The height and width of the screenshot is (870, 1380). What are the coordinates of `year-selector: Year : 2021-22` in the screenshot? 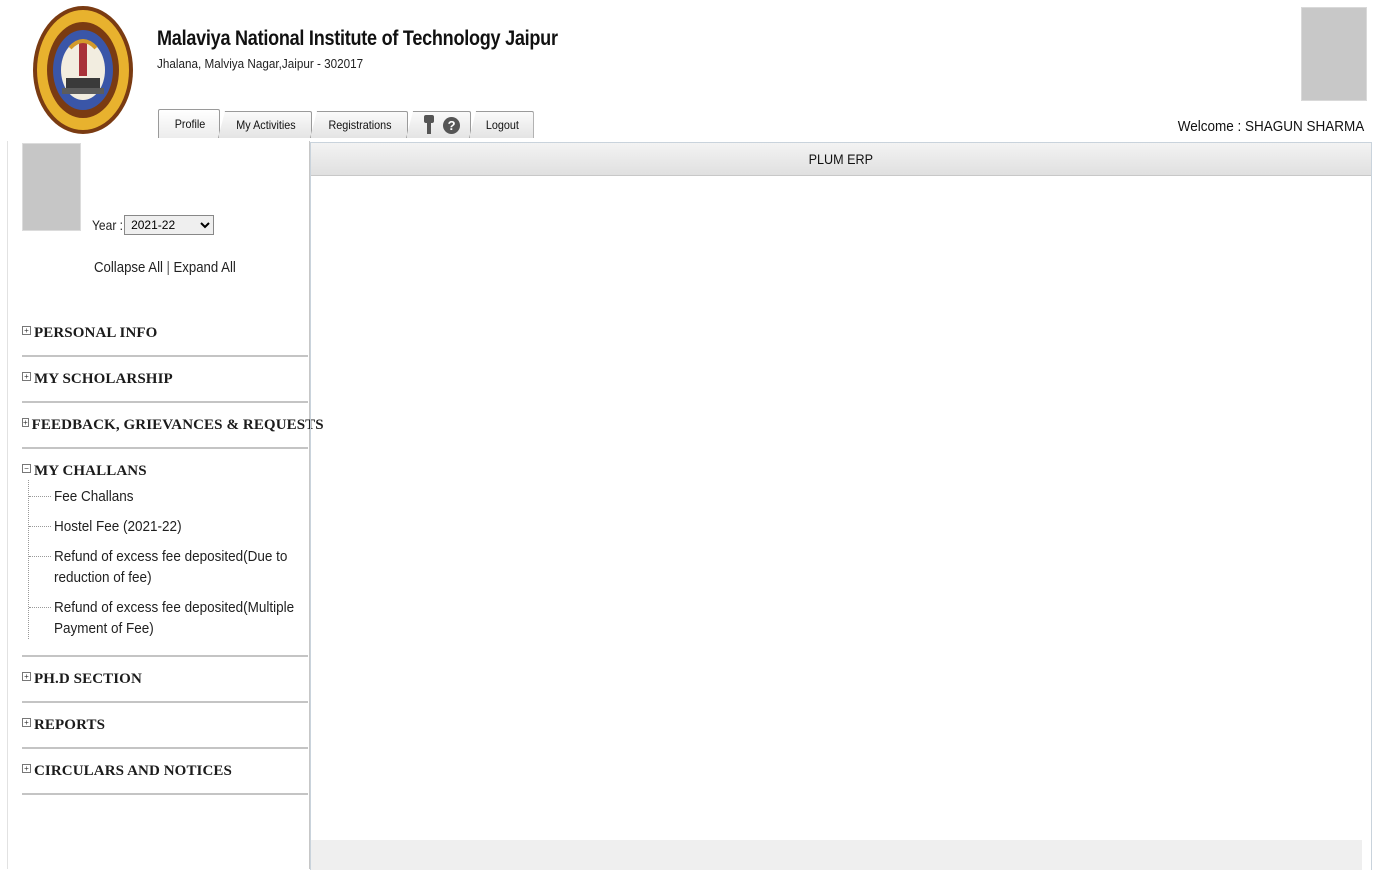 It's located at (153, 225).